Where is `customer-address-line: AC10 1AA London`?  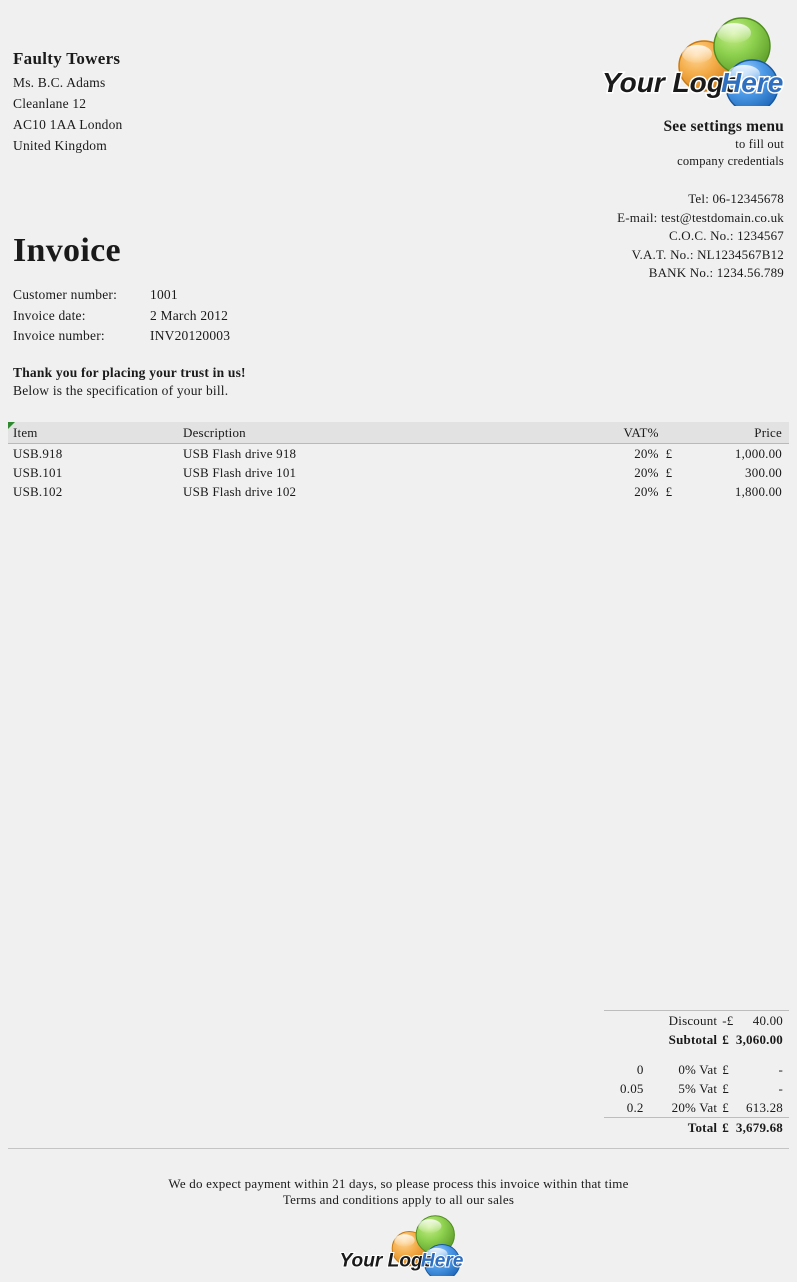 customer-address-line: AC10 1AA London is located at coordinates (68, 124).